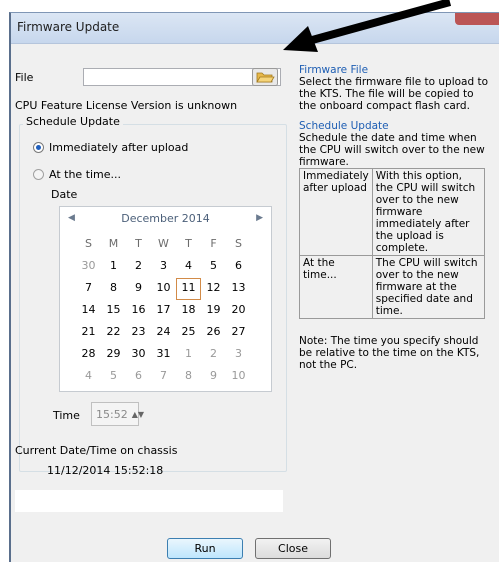  Describe the element at coordinates (138, 311) in the screenshot. I see `calendar-day: 16` at that location.